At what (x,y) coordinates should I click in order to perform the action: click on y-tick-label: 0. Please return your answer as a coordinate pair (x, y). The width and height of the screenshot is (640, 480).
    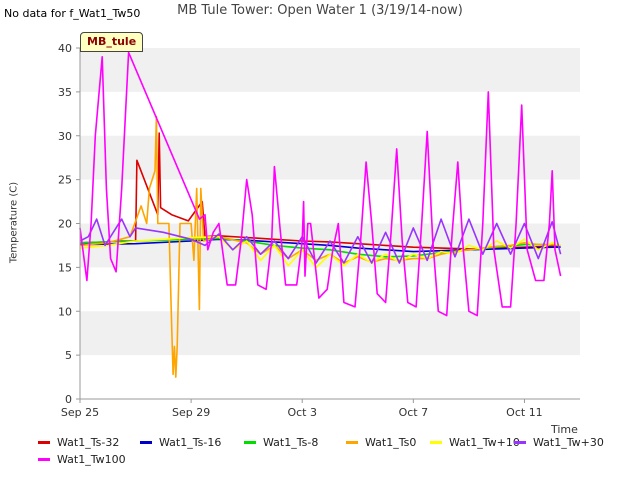
    Looking at the image, I should click on (68, 399).